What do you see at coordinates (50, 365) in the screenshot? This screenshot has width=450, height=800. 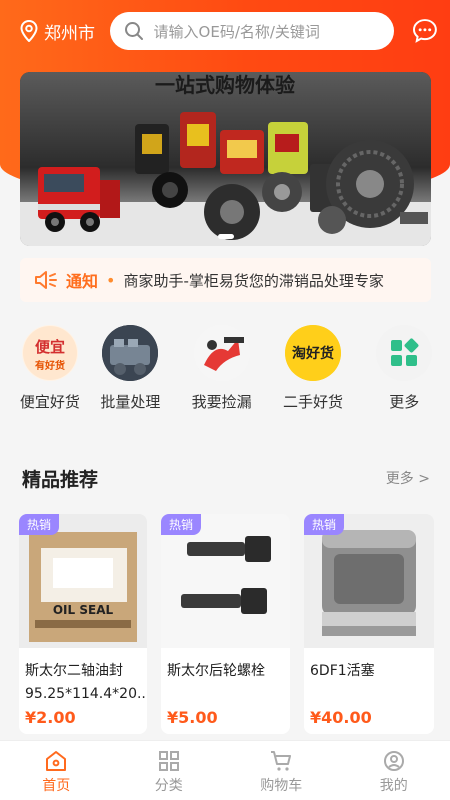 I see `cheap-goods-icon-text-2: 有好货` at bounding box center [50, 365].